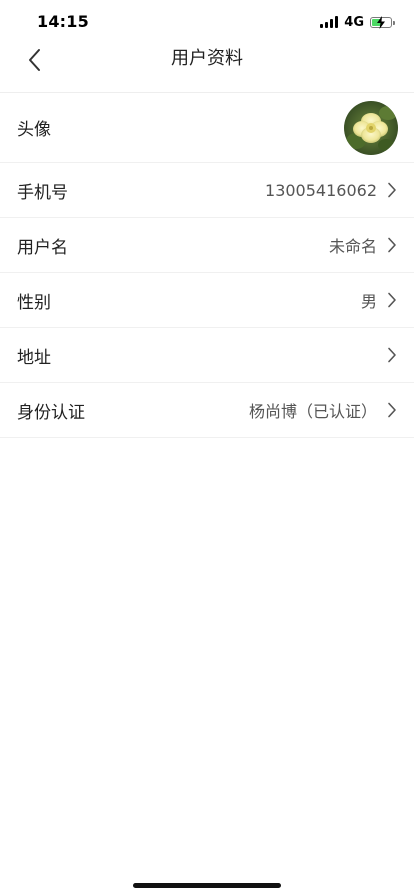  I want to click on phone-label: 手机号, so click(42, 192).